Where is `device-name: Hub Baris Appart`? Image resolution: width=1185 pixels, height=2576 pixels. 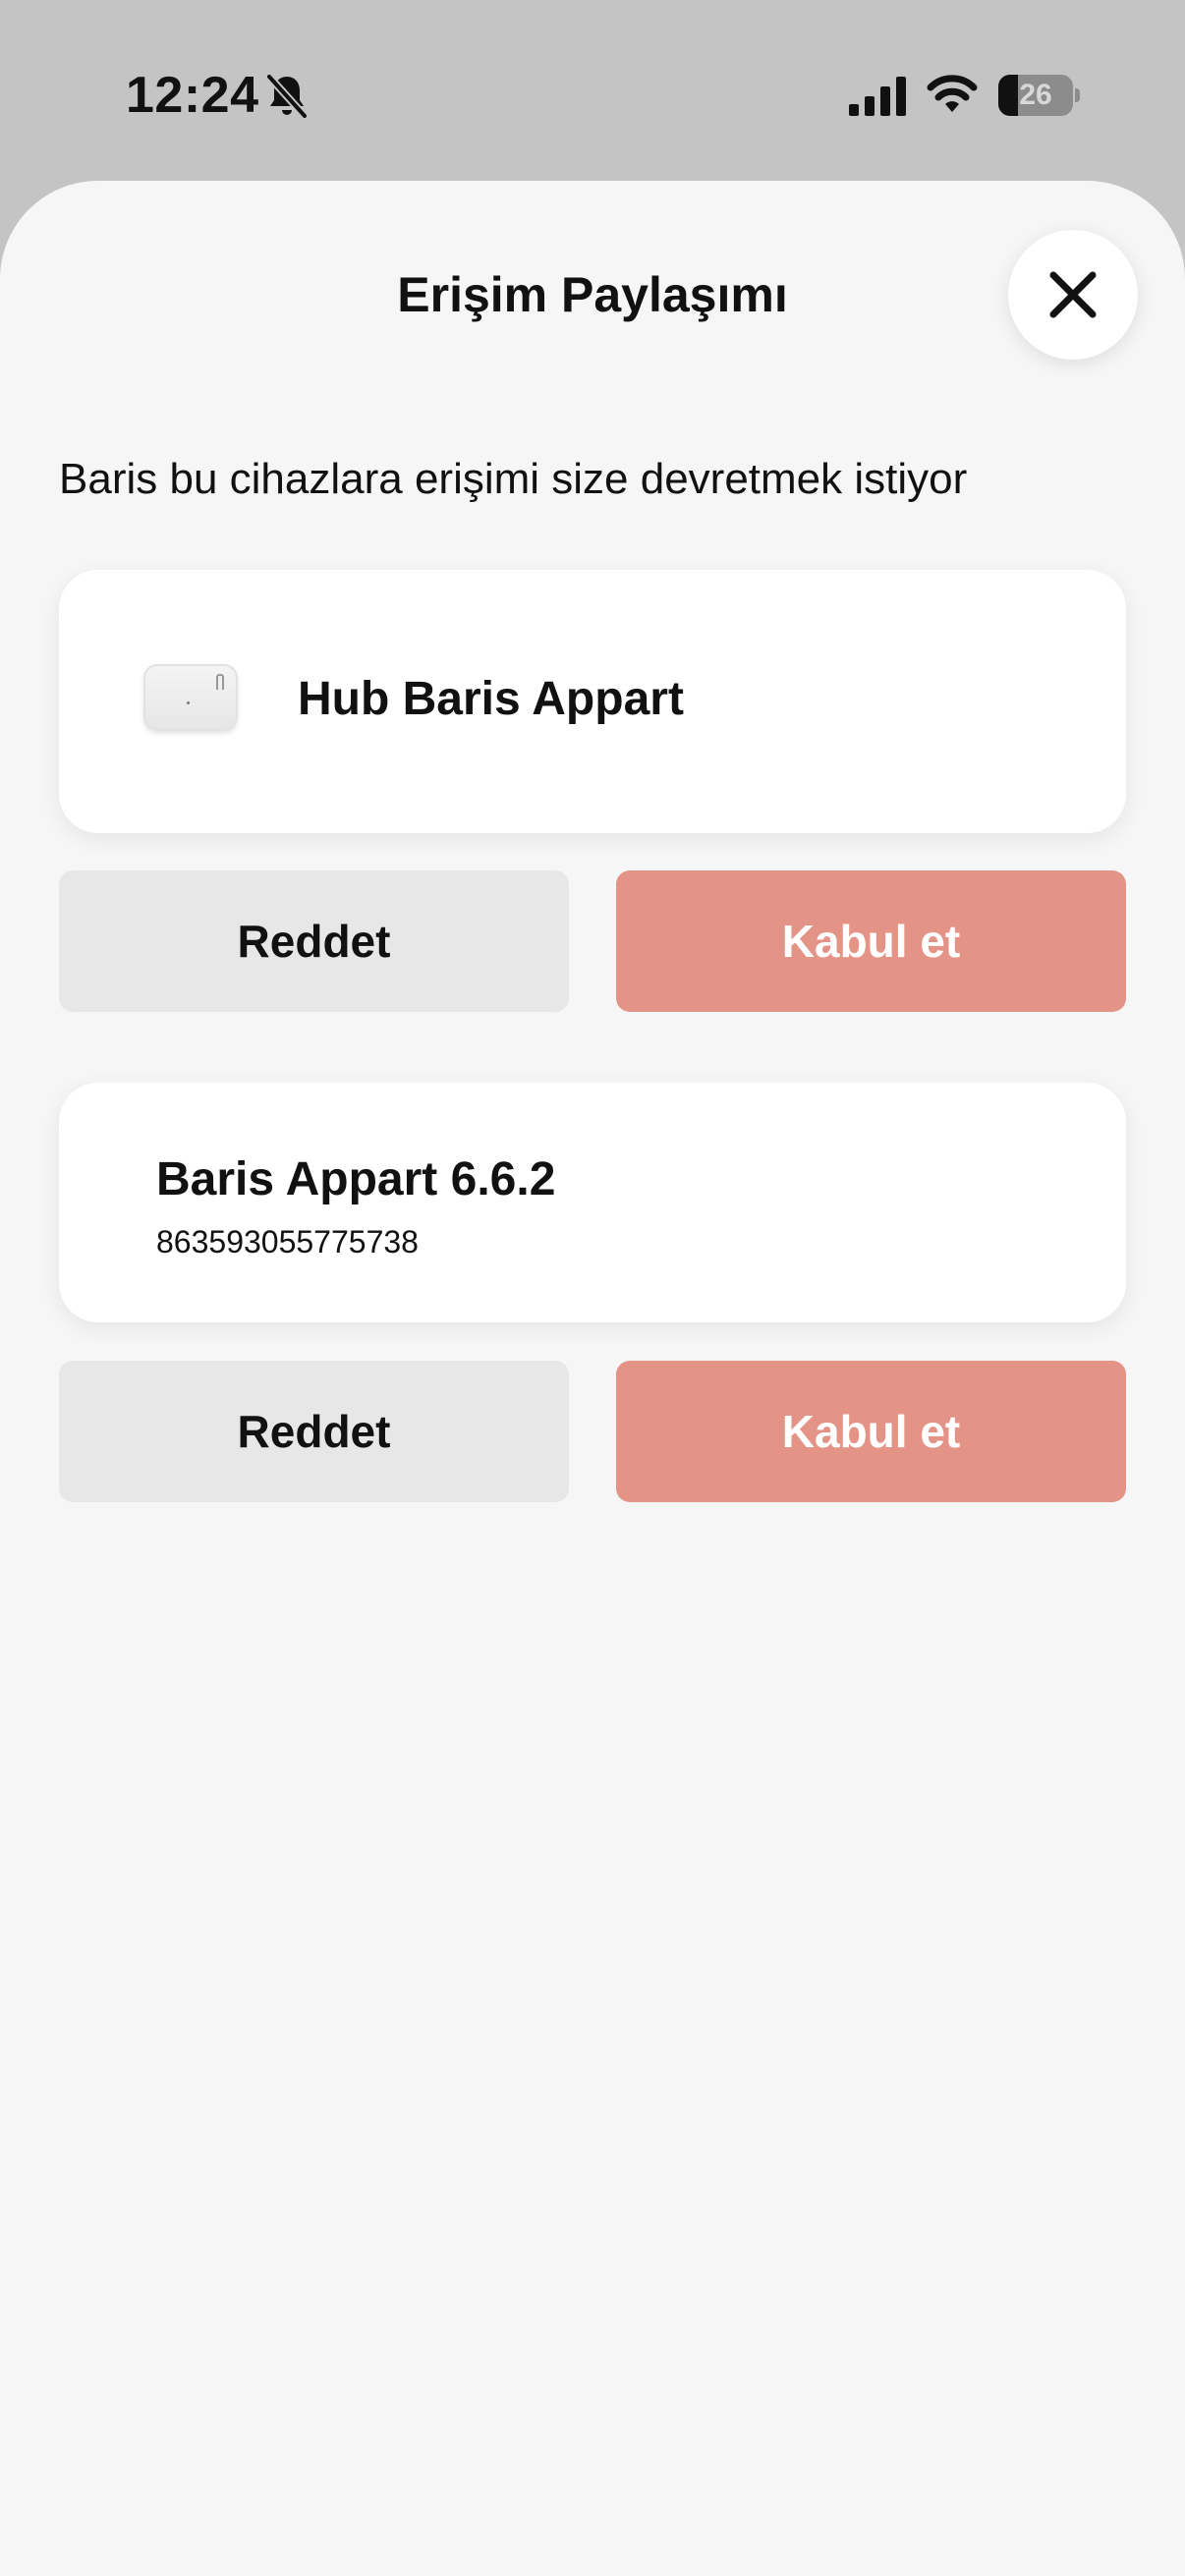 device-name: Hub Baris Appart is located at coordinates (491, 699).